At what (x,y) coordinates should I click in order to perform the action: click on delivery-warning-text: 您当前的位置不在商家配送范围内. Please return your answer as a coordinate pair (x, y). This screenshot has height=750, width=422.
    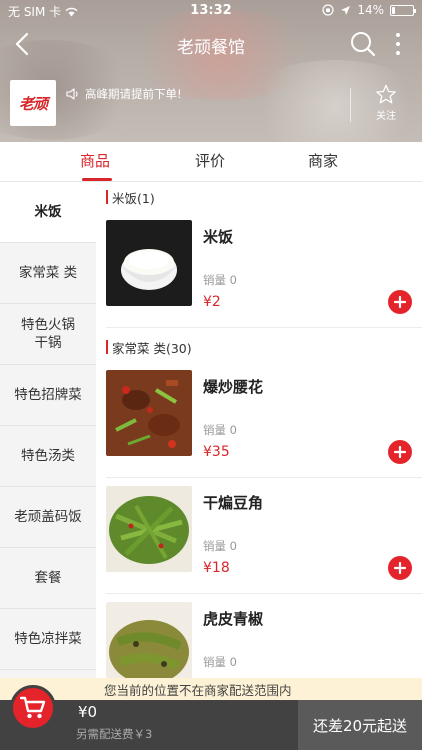
    Looking at the image, I should click on (198, 690).